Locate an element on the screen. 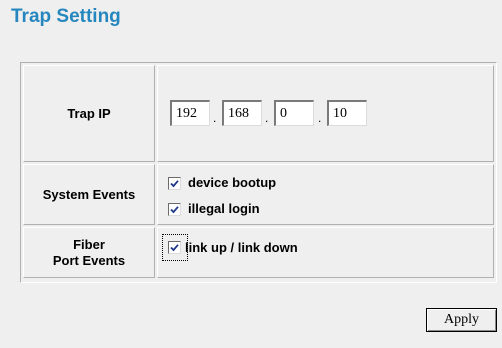 Image resolution: width=502 pixels, height=348 pixels. system-events-value-cell: device bootup illegal login is located at coordinates (325, 194).